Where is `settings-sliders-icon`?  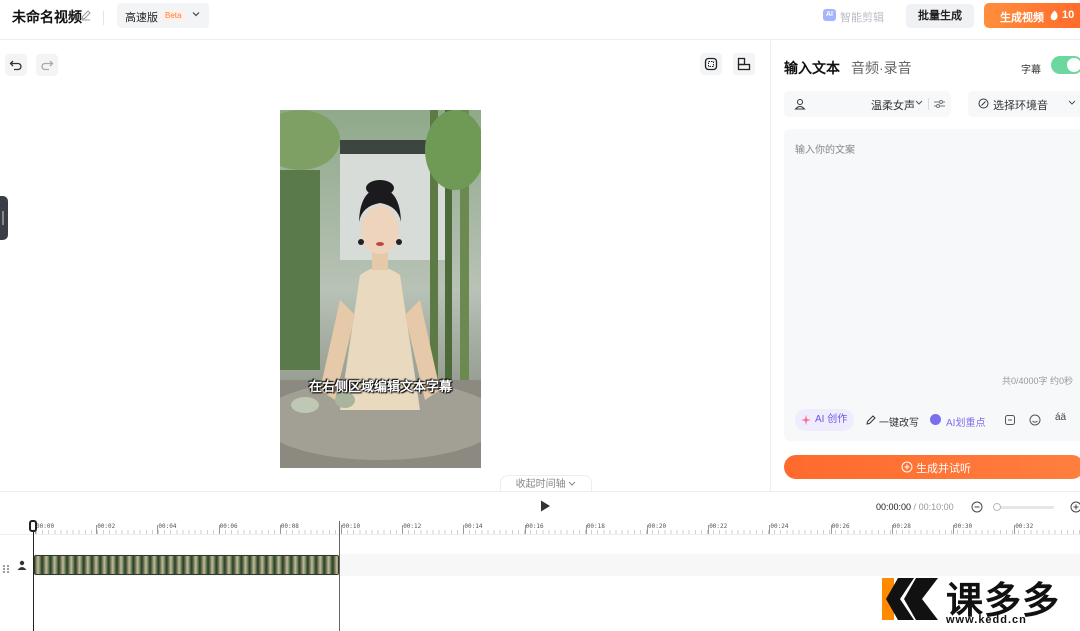
settings-sliders-icon is located at coordinates (939, 104).